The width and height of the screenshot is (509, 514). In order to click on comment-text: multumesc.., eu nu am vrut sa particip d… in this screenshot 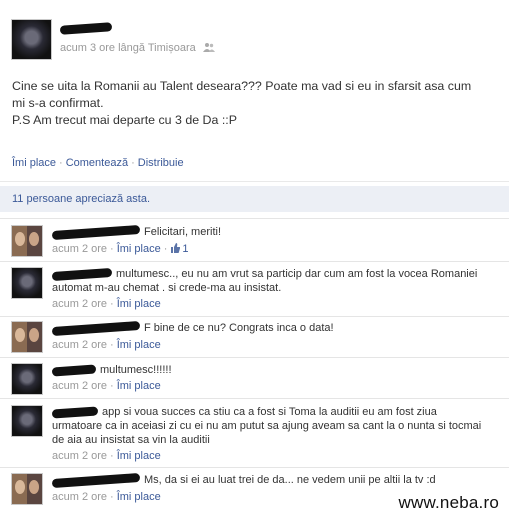, I will do `click(274, 281)`.